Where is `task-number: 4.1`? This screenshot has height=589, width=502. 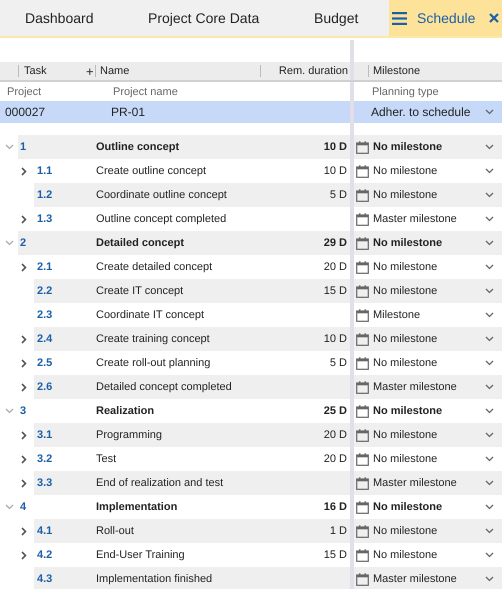
task-number: 4.1 is located at coordinates (45, 531).